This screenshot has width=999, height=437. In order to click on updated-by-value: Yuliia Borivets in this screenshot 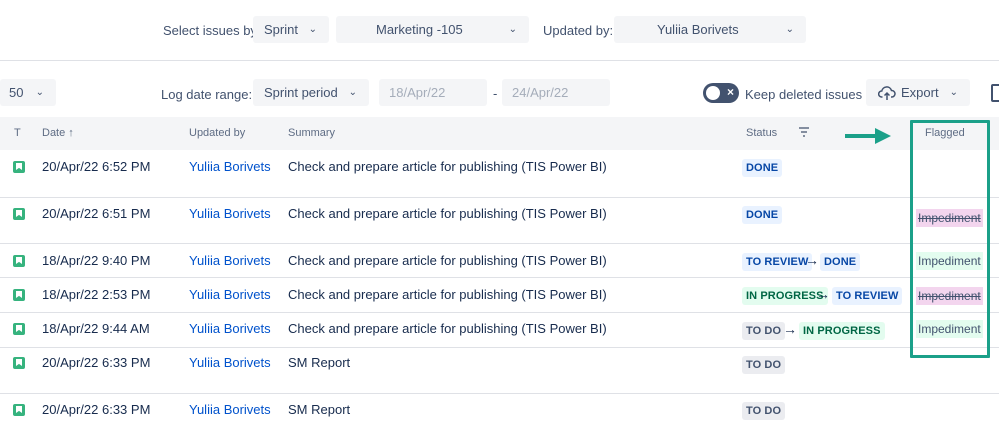, I will do `click(698, 29)`.